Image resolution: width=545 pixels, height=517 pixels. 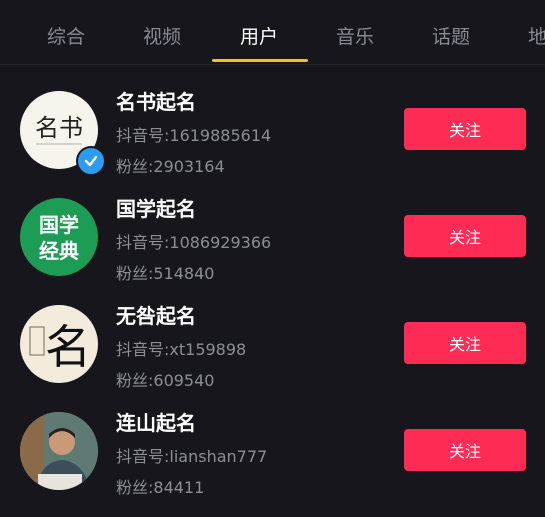 I want to click on avatar-logo-line1: 国学, so click(x=59, y=225).